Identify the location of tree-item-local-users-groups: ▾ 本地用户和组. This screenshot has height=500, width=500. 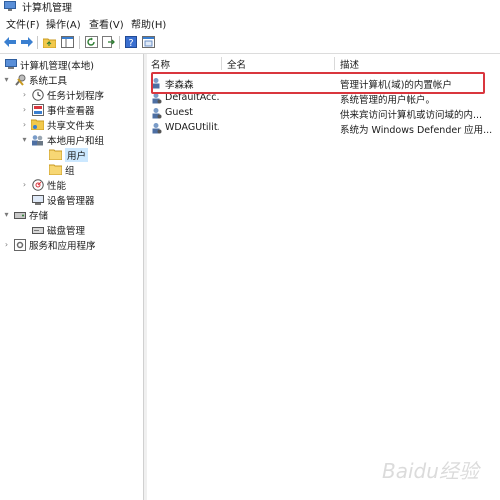
(62, 139).